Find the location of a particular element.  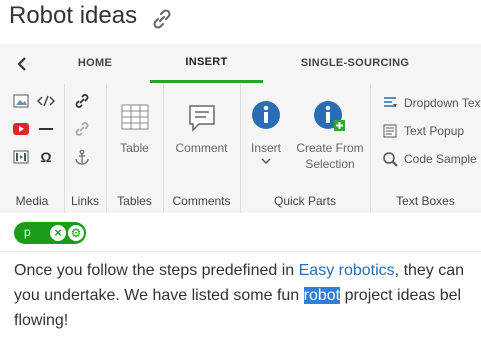

anchor-icon is located at coordinates (82, 157).